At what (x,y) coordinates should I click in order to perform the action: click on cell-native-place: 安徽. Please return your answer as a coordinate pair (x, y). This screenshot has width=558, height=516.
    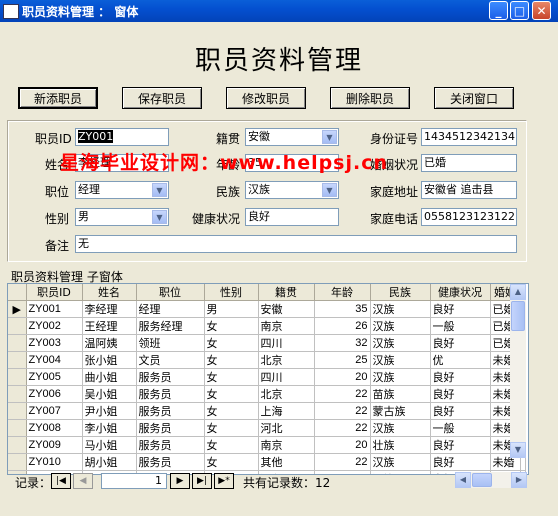
    Looking at the image, I should click on (286, 309).